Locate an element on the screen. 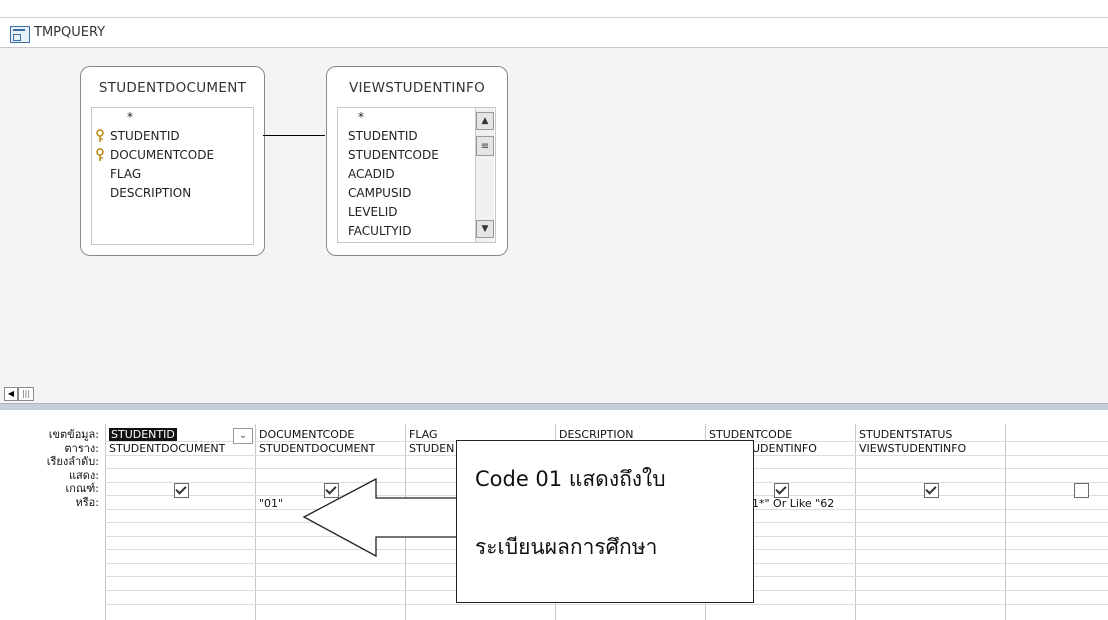 The image size is (1108, 620). table-title: VIEWSTUDENTINFO is located at coordinates (417, 88).